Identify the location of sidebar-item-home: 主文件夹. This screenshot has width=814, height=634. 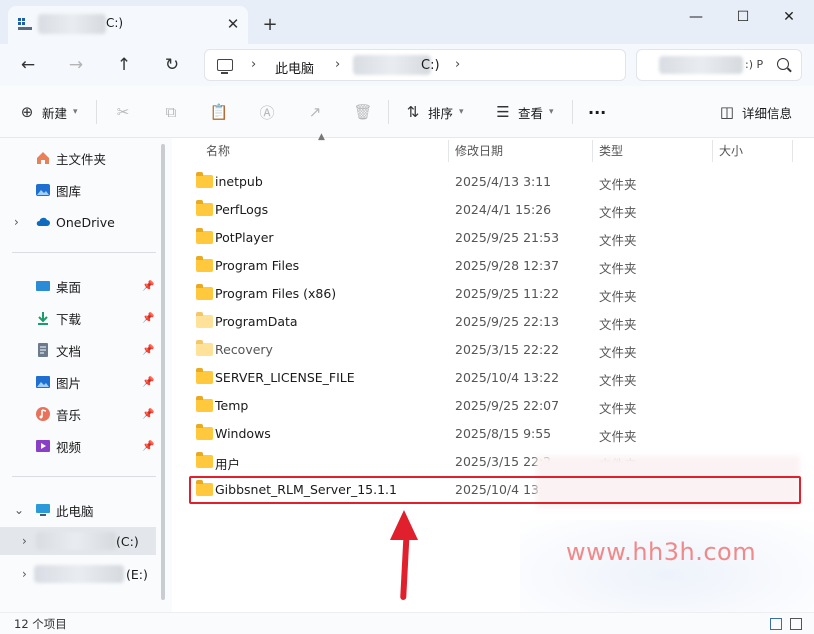
(78, 158).